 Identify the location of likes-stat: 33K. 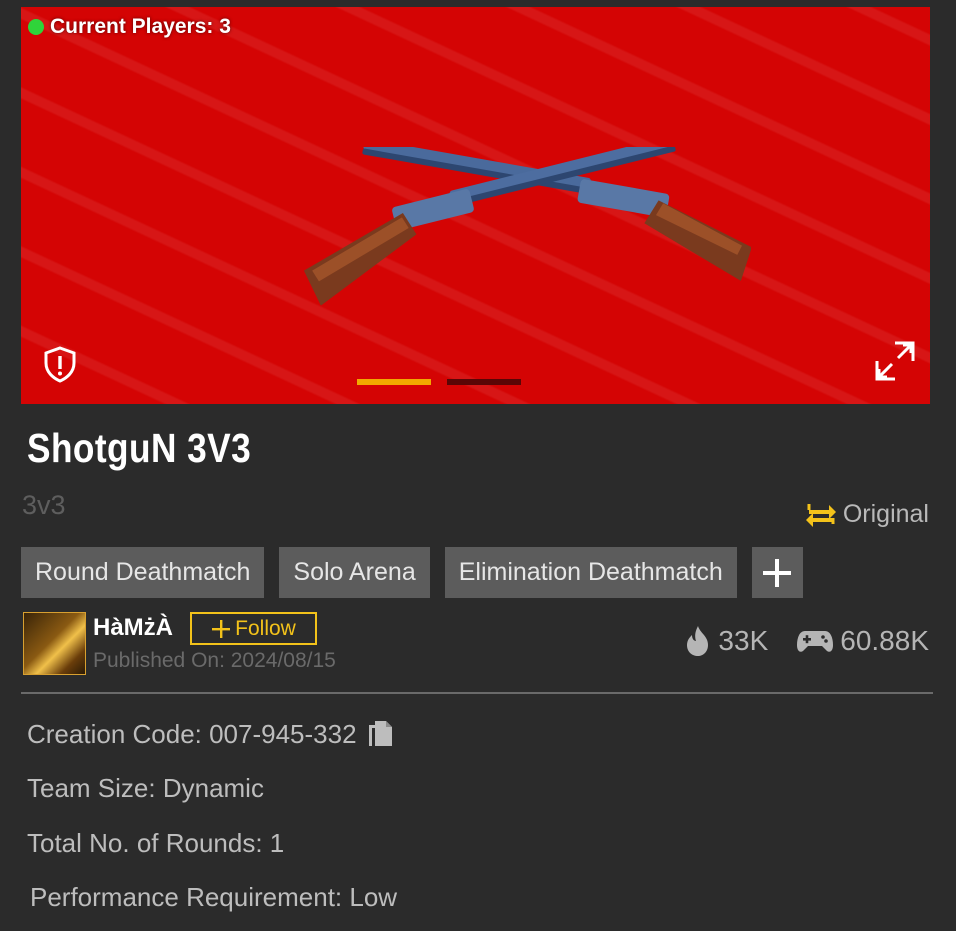
(726, 641).